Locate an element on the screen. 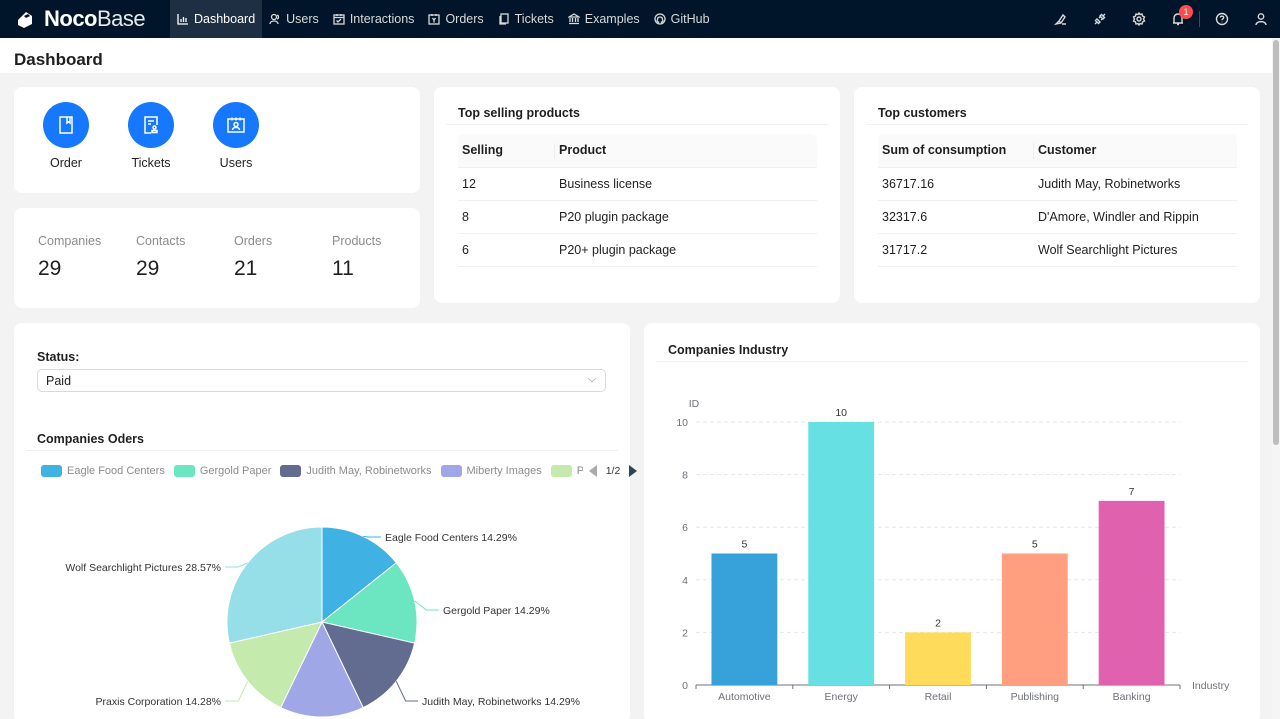 The width and height of the screenshot is (1280, 719). help-icon is located at coordinates (1221, 19).